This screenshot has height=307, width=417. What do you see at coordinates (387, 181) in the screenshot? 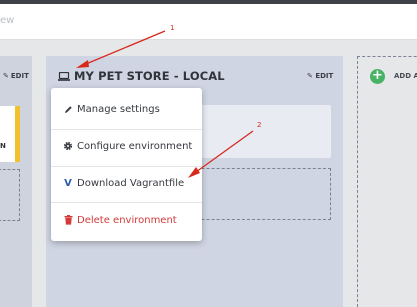
I see `add-environment-column: + ADD A` at bounding box center [387, 181].